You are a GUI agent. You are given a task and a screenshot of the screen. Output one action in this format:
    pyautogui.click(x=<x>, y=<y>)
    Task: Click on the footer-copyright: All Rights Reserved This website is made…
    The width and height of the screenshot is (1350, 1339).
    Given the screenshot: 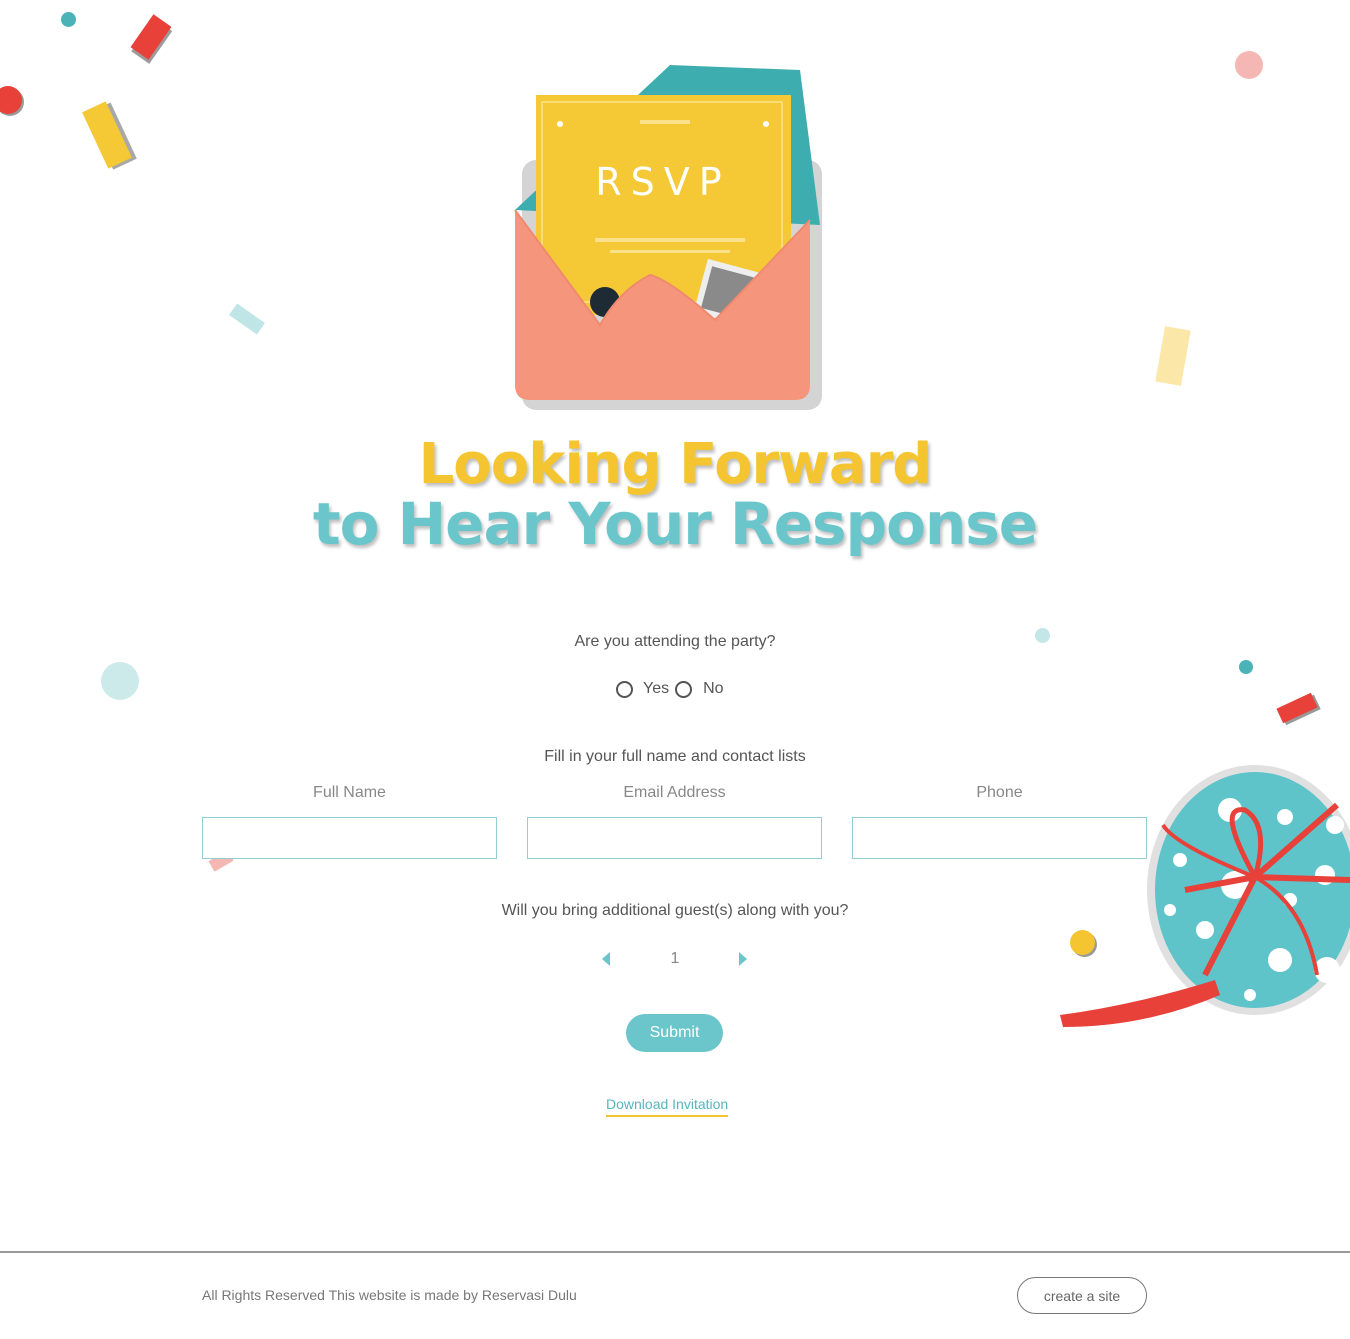 What is the action you would take?
    pyautogui.click(x=389, y=1295)
    